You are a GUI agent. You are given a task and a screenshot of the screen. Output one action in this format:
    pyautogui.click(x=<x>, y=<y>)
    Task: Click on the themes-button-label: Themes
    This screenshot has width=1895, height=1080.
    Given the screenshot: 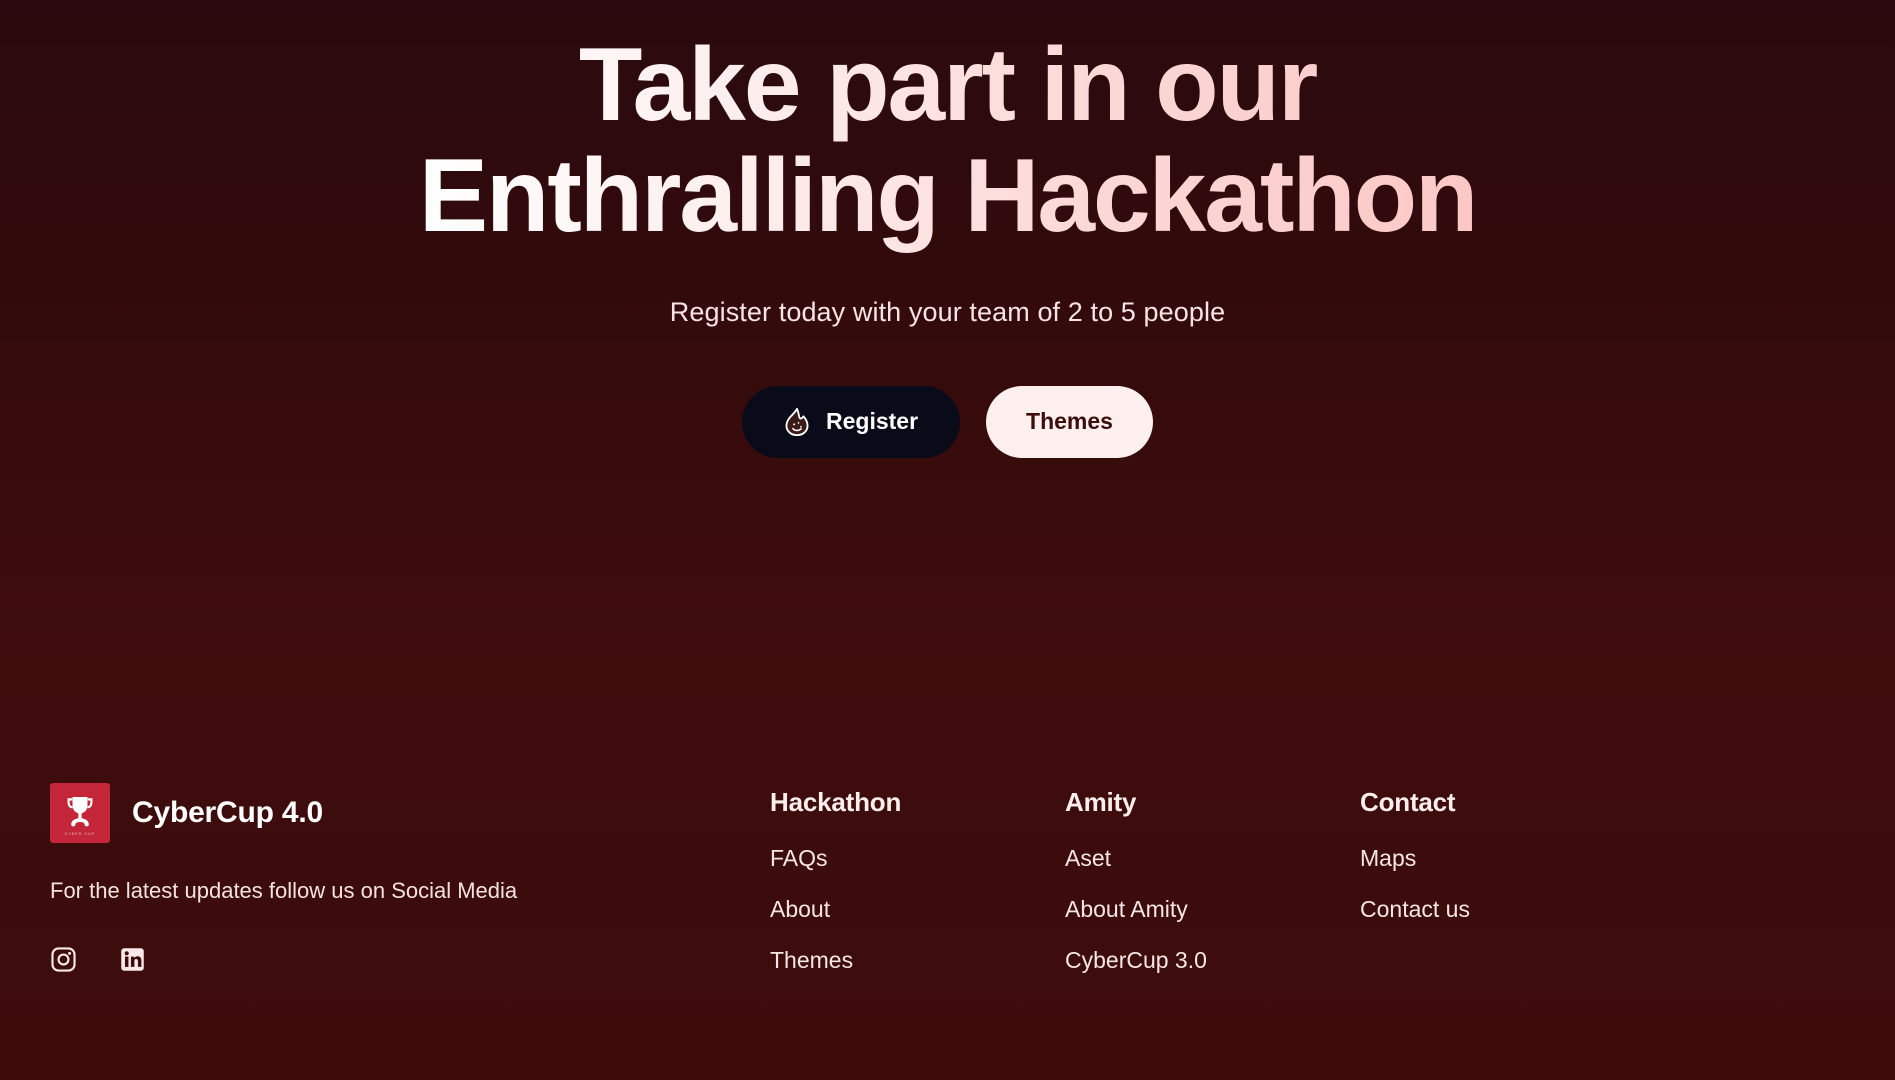 What is the action you would take?
    pyautogui.click(x=1069, y=421)
    